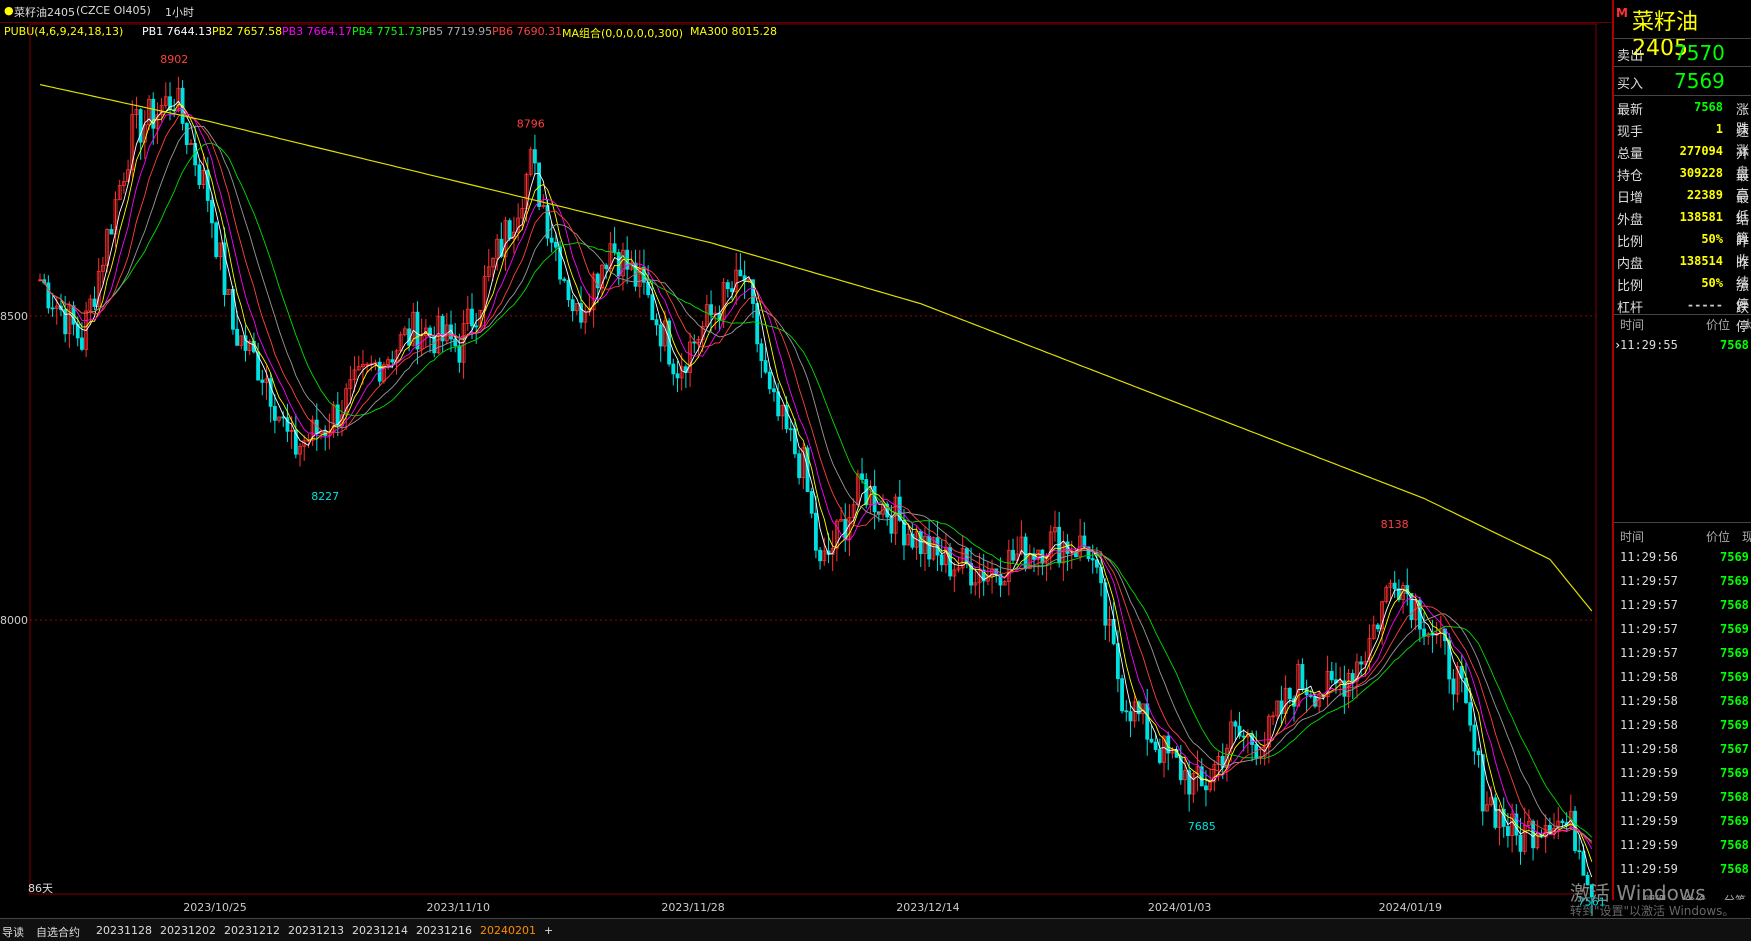  I want to click on activation-hint: 转到"设置"以激活 Windows。, so click(1652, 911).